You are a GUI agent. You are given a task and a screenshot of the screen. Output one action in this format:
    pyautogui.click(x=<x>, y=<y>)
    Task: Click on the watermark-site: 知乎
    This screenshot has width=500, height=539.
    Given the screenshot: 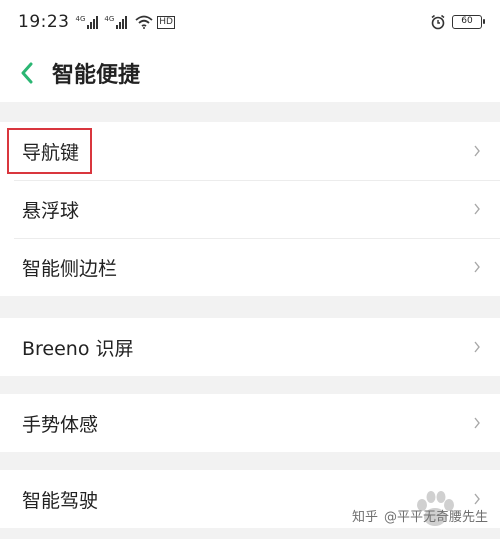 What is the action you would take?
    pyautogui.click(x=364, y=517)
    